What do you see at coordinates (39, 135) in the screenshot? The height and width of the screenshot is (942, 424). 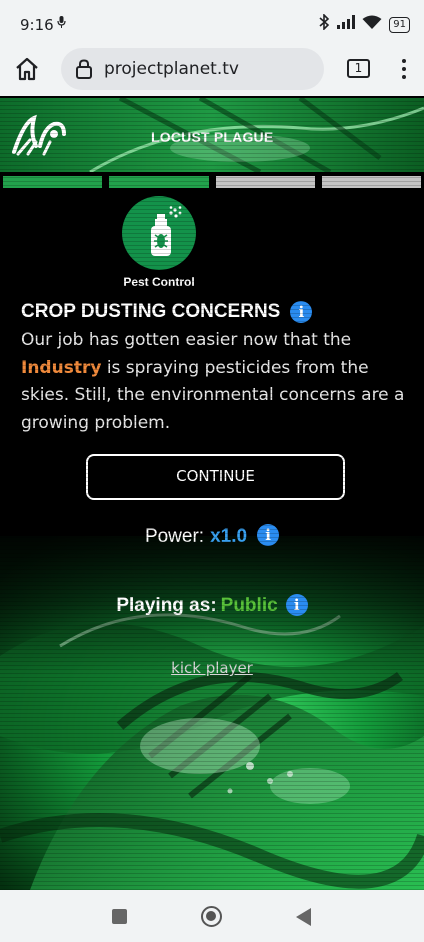 I see `locust-logo-icon` at bounding box center [39, 135].